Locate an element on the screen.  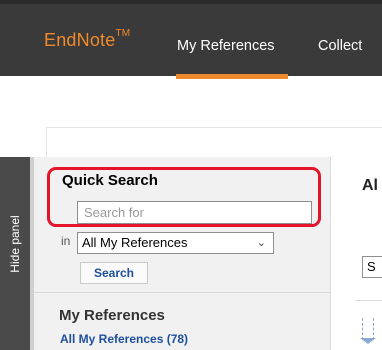
panel-divider is located at coordinates (330, 253).